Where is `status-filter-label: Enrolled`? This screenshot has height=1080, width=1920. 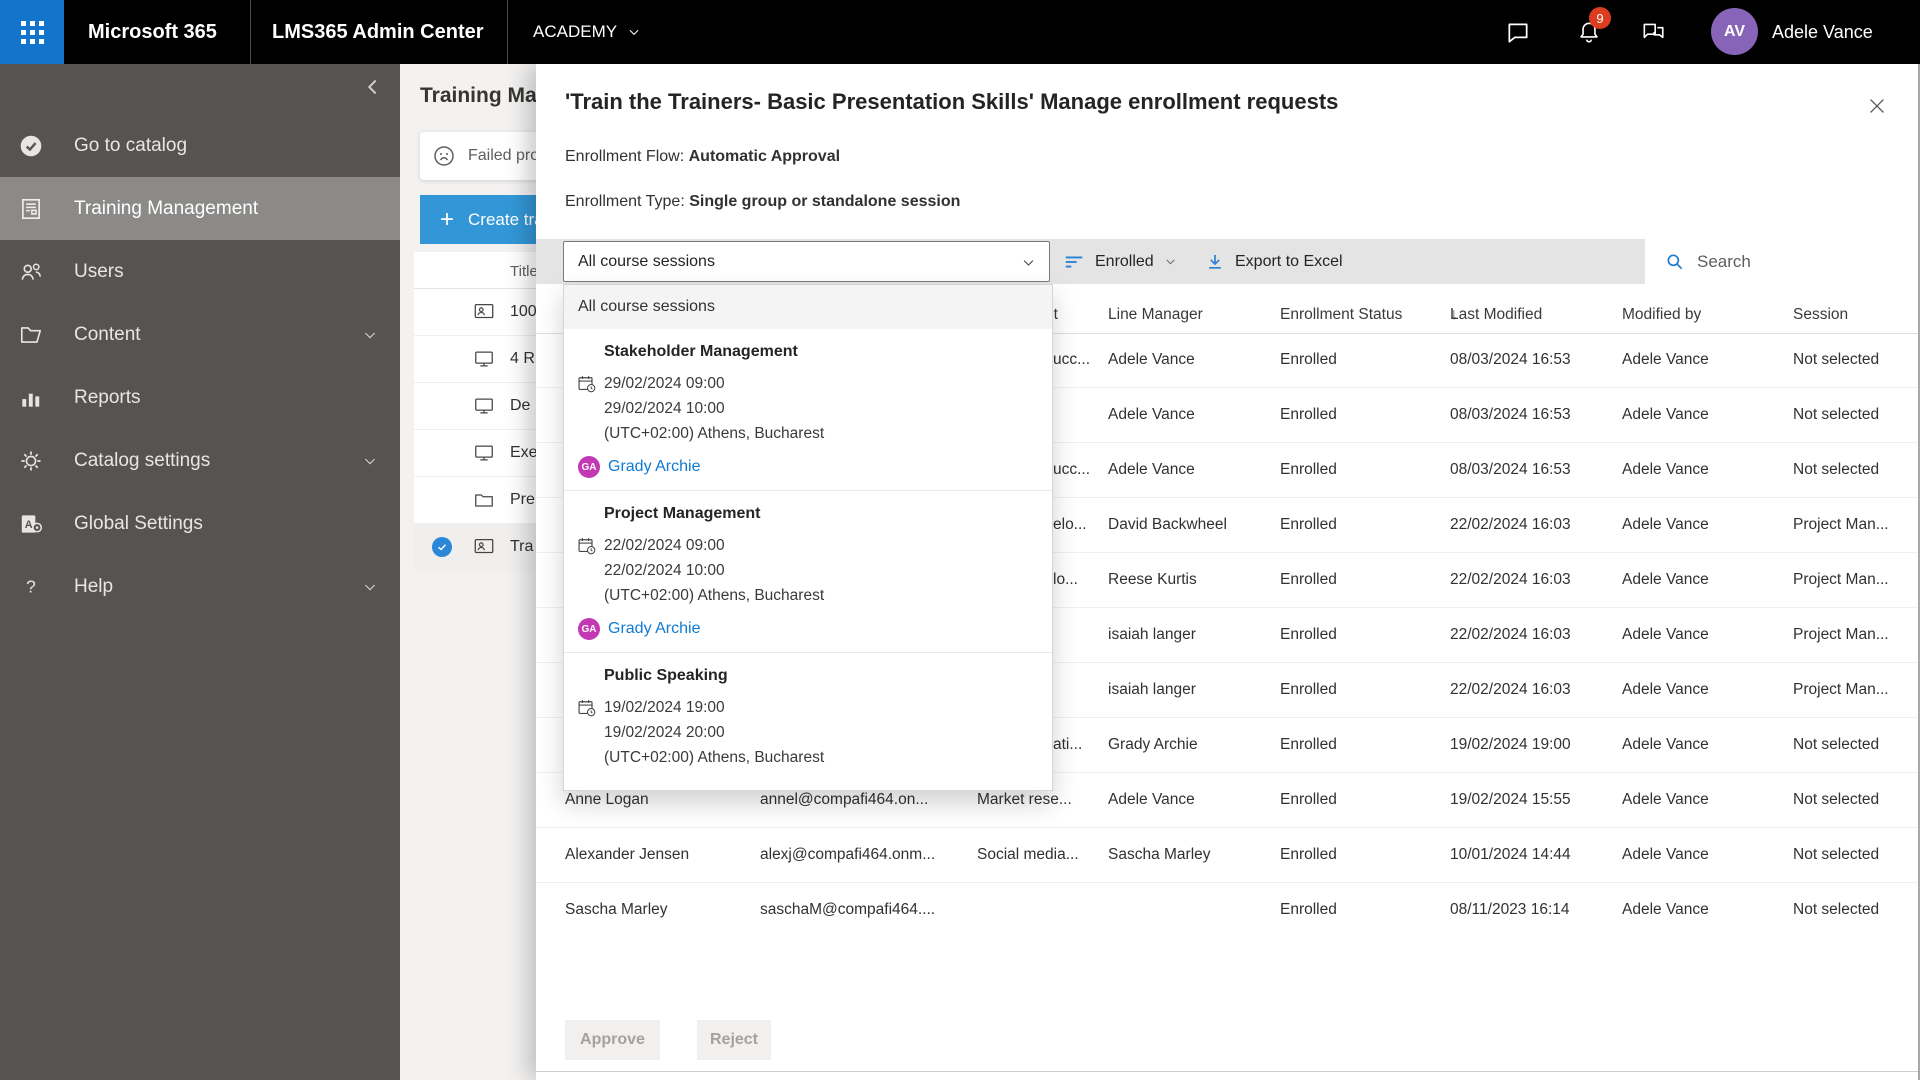 status-filter-label: Enrolled is located at coordinates (1124, 261).